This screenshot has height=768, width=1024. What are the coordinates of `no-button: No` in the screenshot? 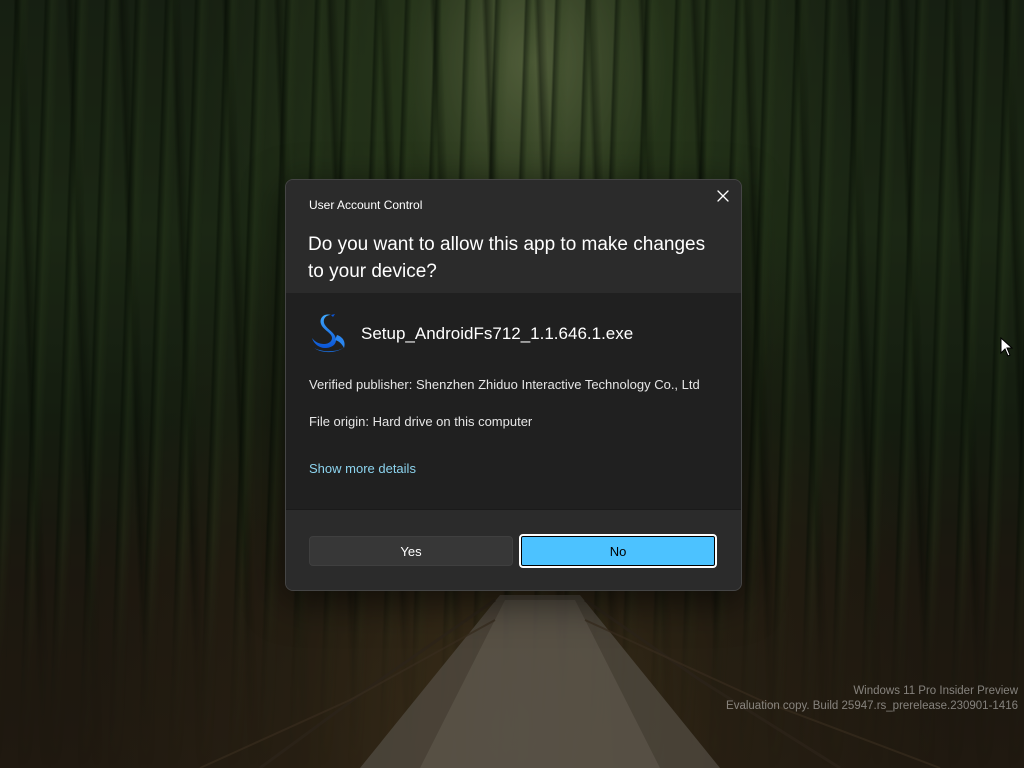 It's located at (618, 551).